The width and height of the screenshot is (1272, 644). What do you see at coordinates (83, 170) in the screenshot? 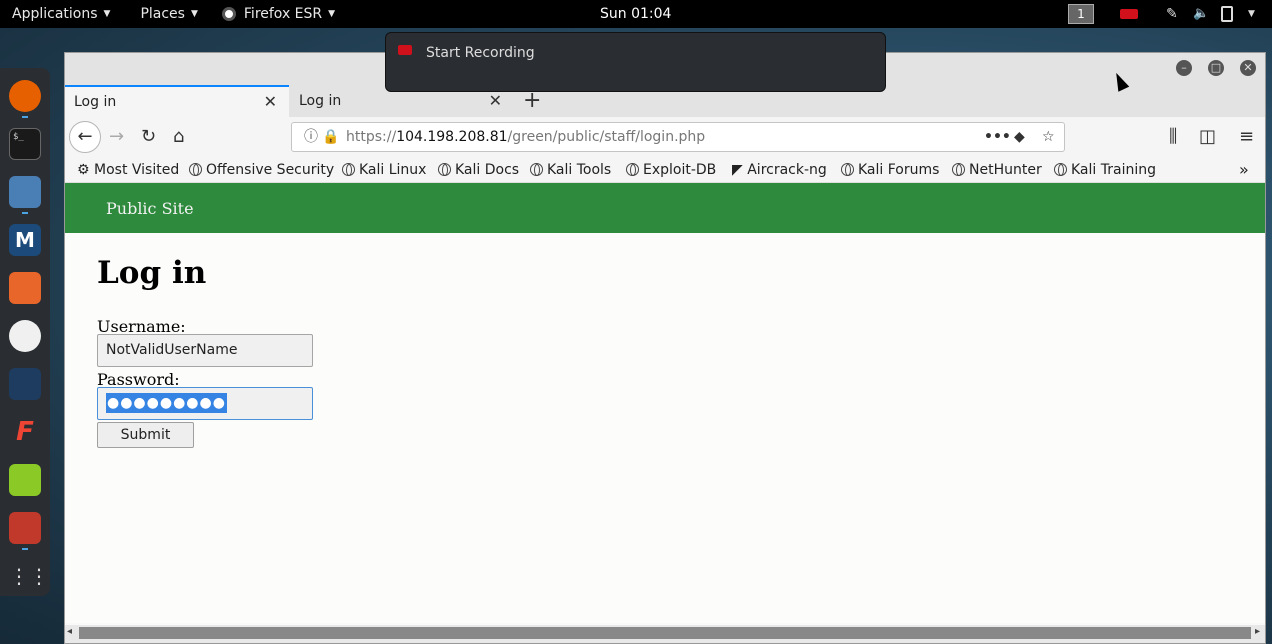
I see `gear-icon: ⚙` at bounding box center [83, 170].